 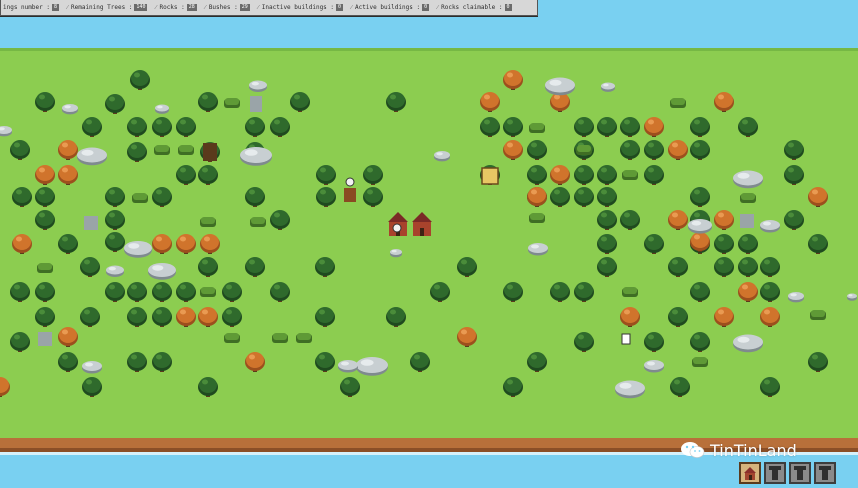 What do you see at coordinates (102, 7) in the screenshot?
I see `stat-label: Remaining Trees :` at bounding box center [102, 7].